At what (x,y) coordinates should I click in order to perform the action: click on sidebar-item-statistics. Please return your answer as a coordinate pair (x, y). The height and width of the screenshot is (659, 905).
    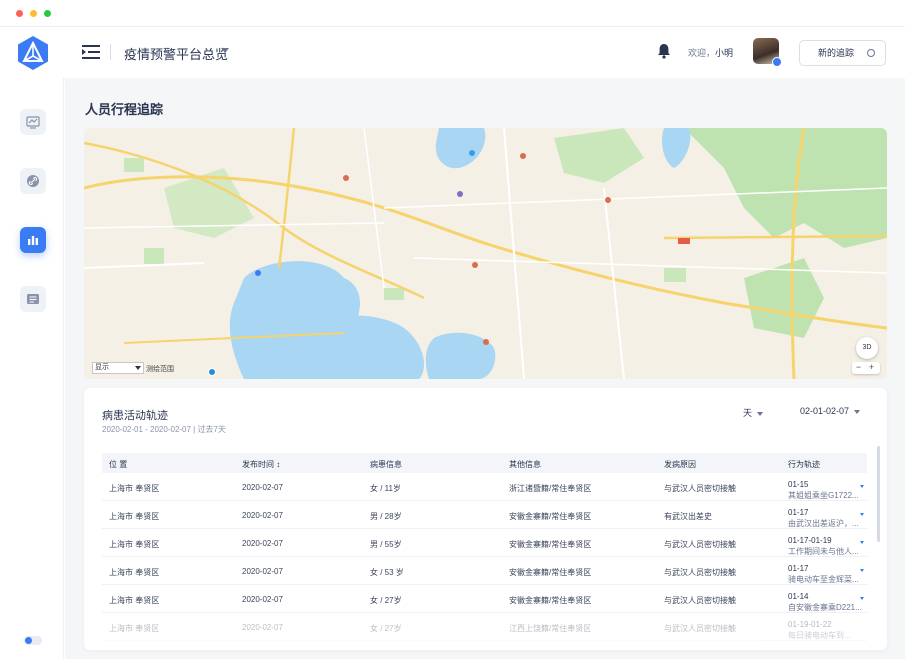
    Looking at the image, I should click on (33, 240).